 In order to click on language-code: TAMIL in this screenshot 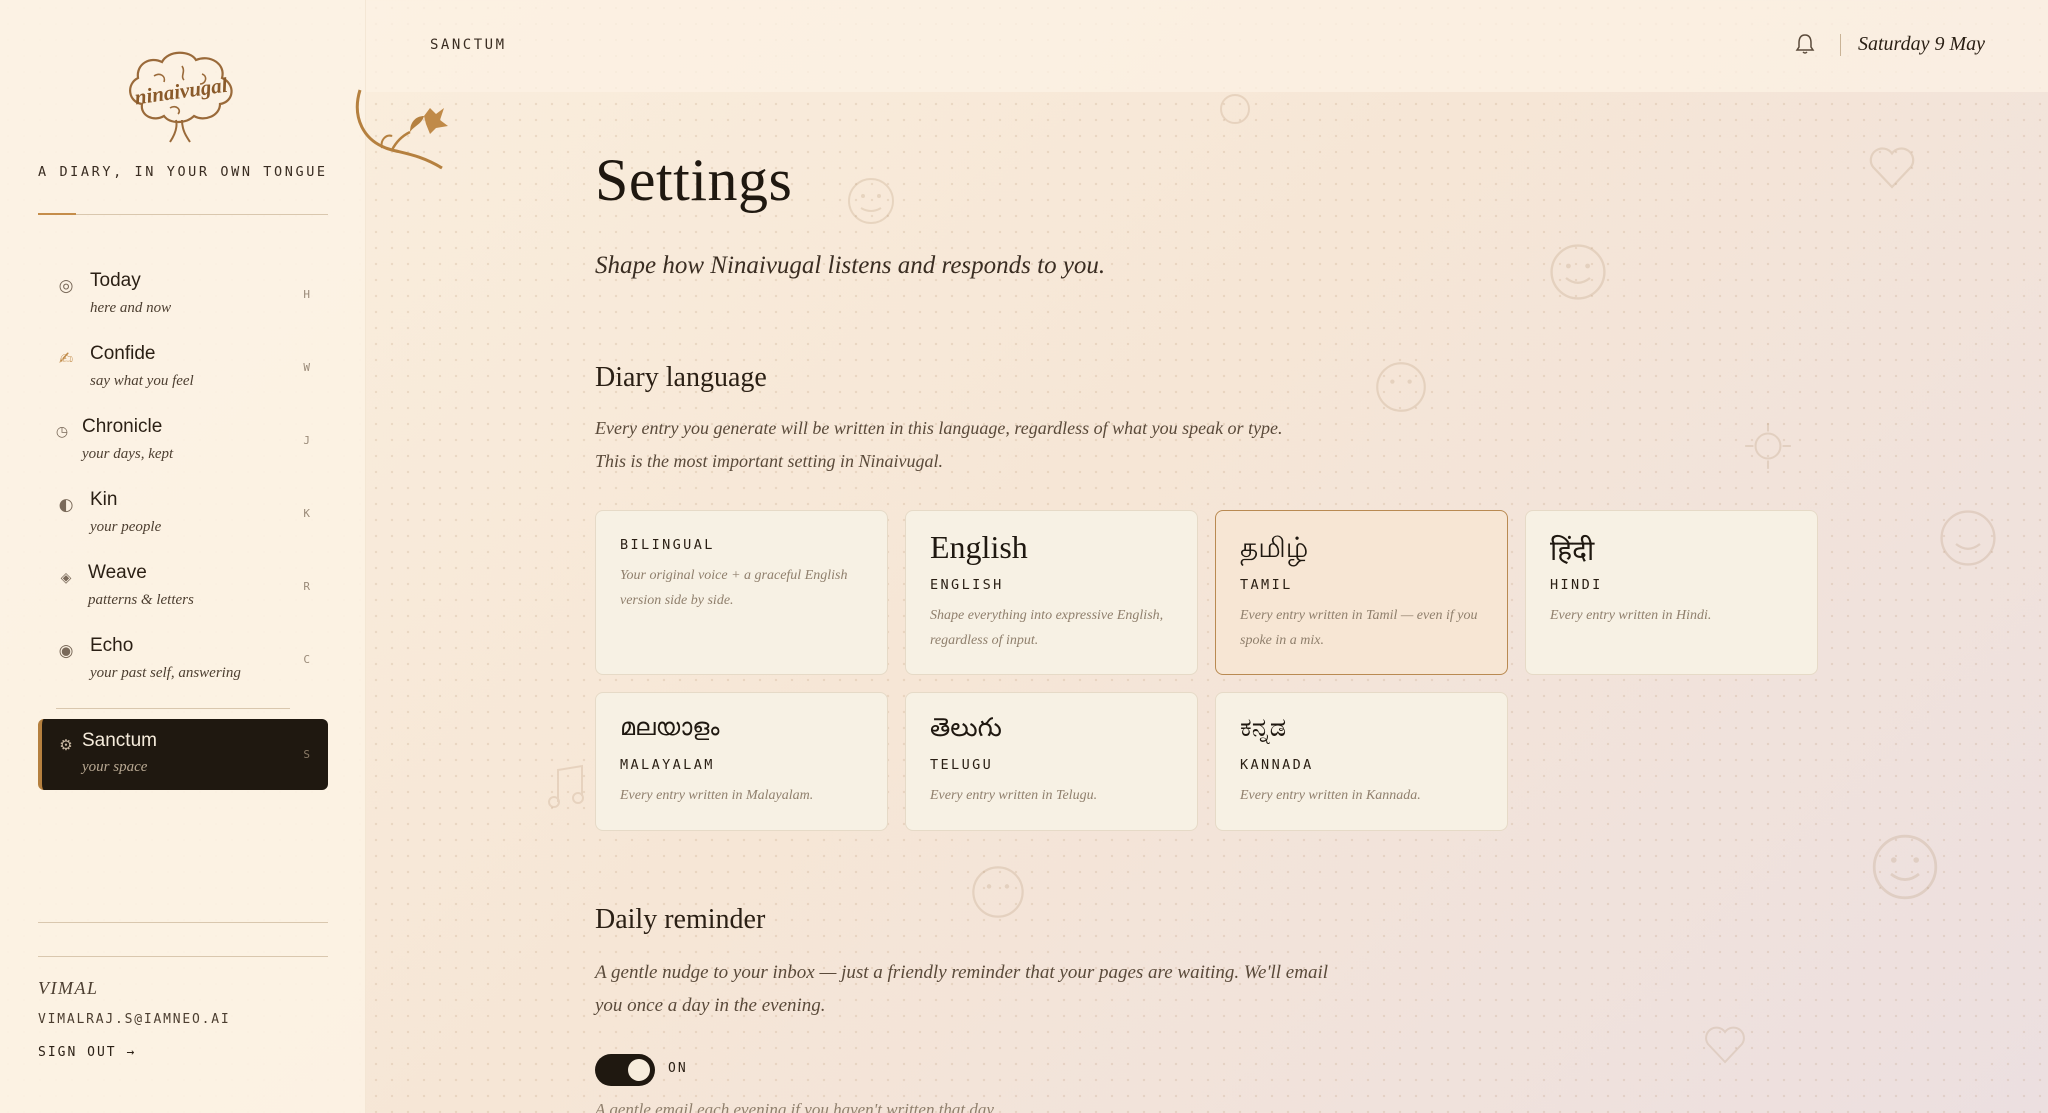, I will do `click(1266, 585)`.